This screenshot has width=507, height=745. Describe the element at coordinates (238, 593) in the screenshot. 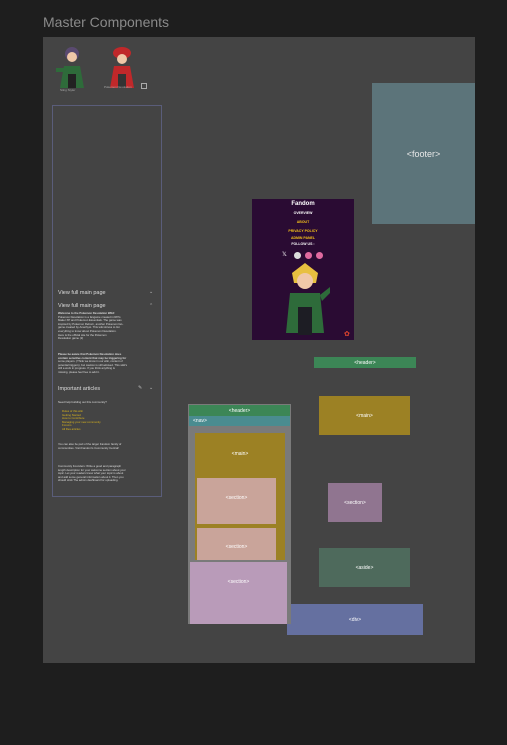

I see `layout-section-3: <section>` at that location.